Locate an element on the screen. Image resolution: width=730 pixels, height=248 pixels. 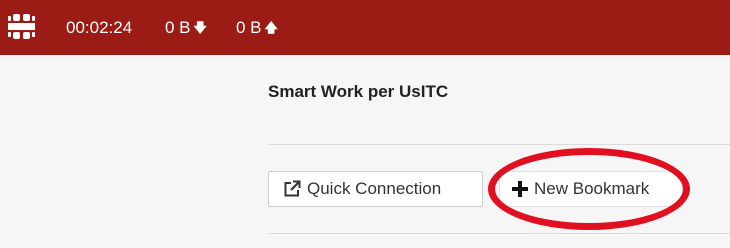
quick-connection-label: Quick Connection is located at coordinates (374, 188).